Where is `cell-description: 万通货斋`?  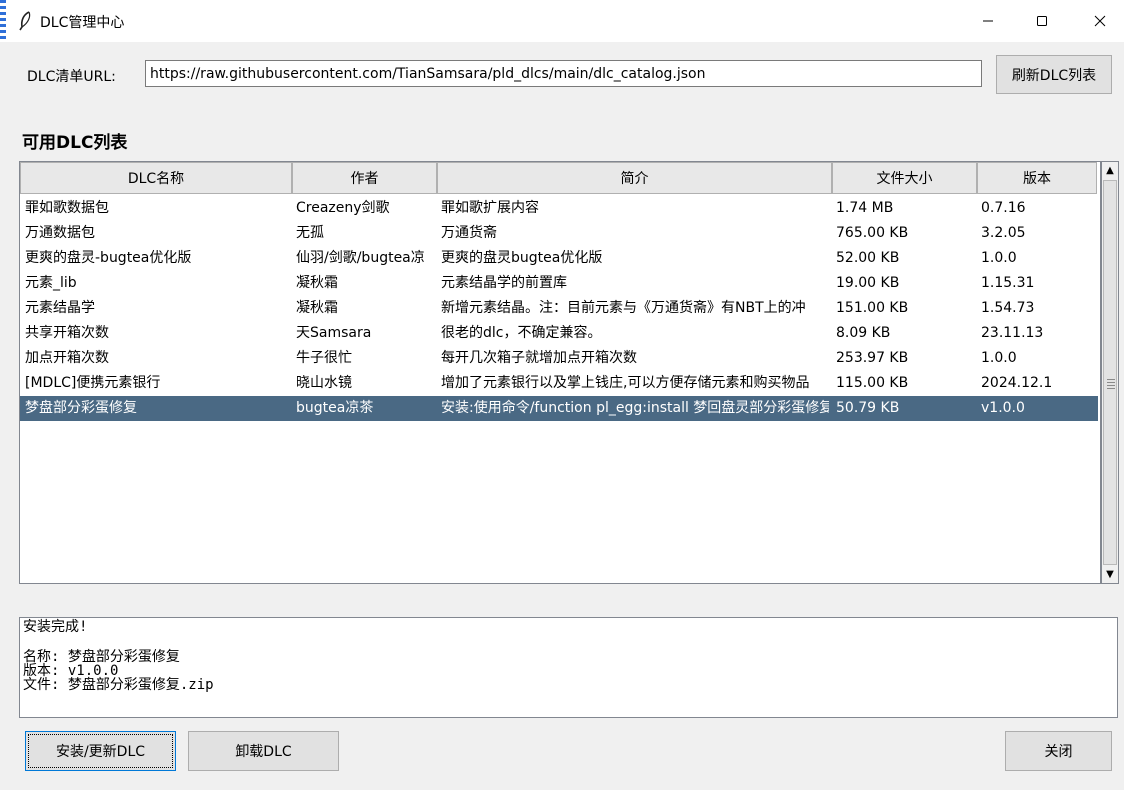
cell-description: 万通货斋 is located at coordinates (469, 233).